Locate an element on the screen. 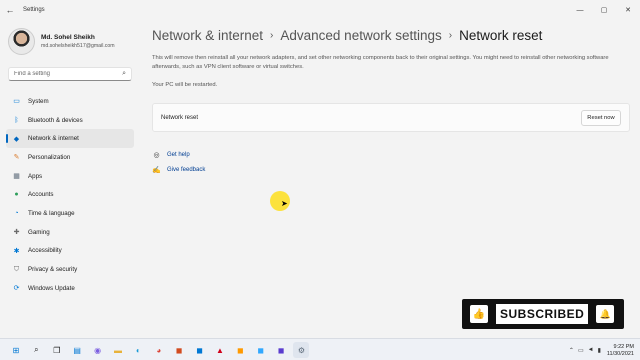 Image resolution: width=640 pixels, height=360 pixels. get-help-row: ◎ Get help is located at coordinates (171, 154).